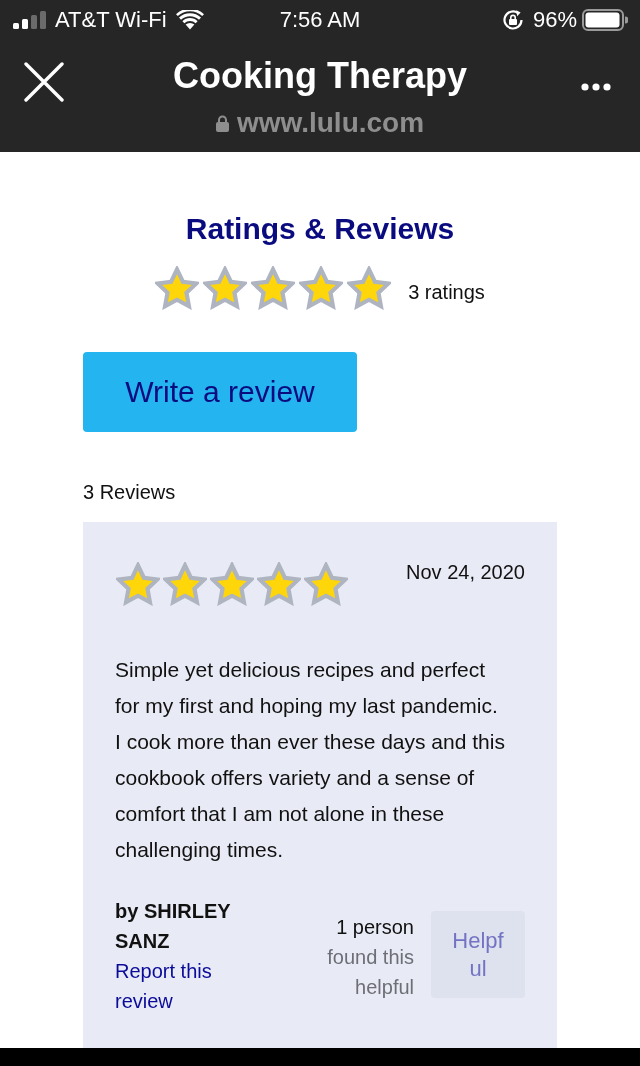 The height and width of the screenshot is (1066, 640). Describe the element at coordinates (220, 392) in the screenshot. I see `write-review-button: Write a review` at that location.